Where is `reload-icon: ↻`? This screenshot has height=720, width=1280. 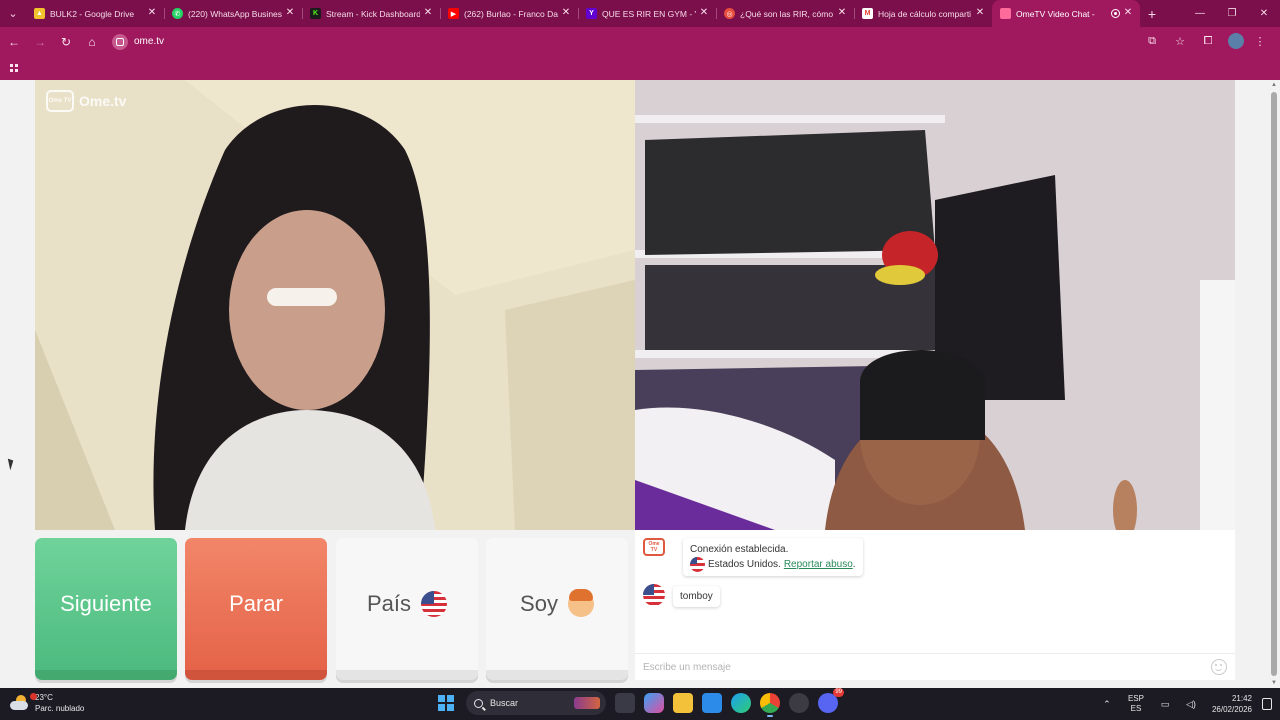
reload-icon: ↻ is located at coordinates (66, 42).